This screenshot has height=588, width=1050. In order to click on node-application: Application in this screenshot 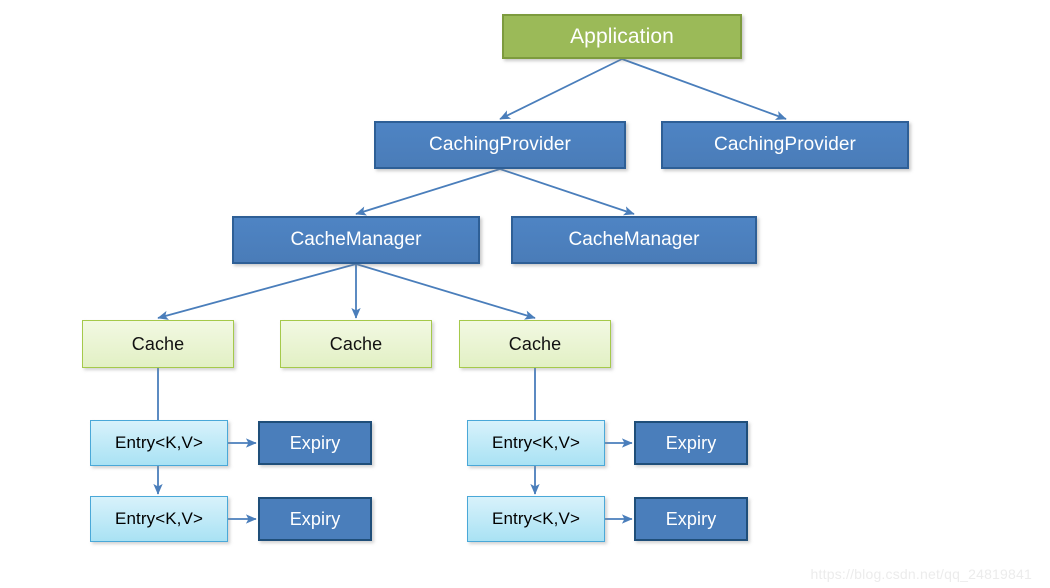, I will do `click(622, 36)`.